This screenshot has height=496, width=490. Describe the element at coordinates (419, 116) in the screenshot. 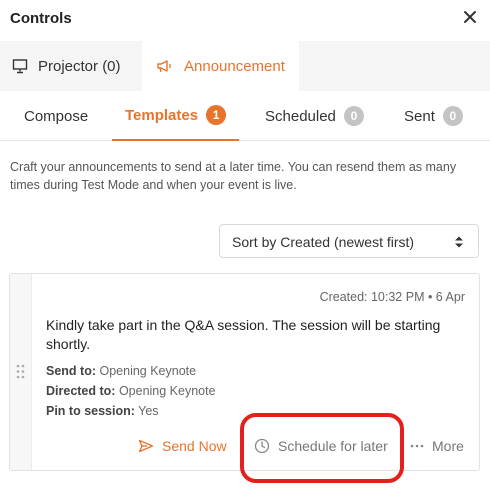

I see `tab-sent-label: Sent` at that location.